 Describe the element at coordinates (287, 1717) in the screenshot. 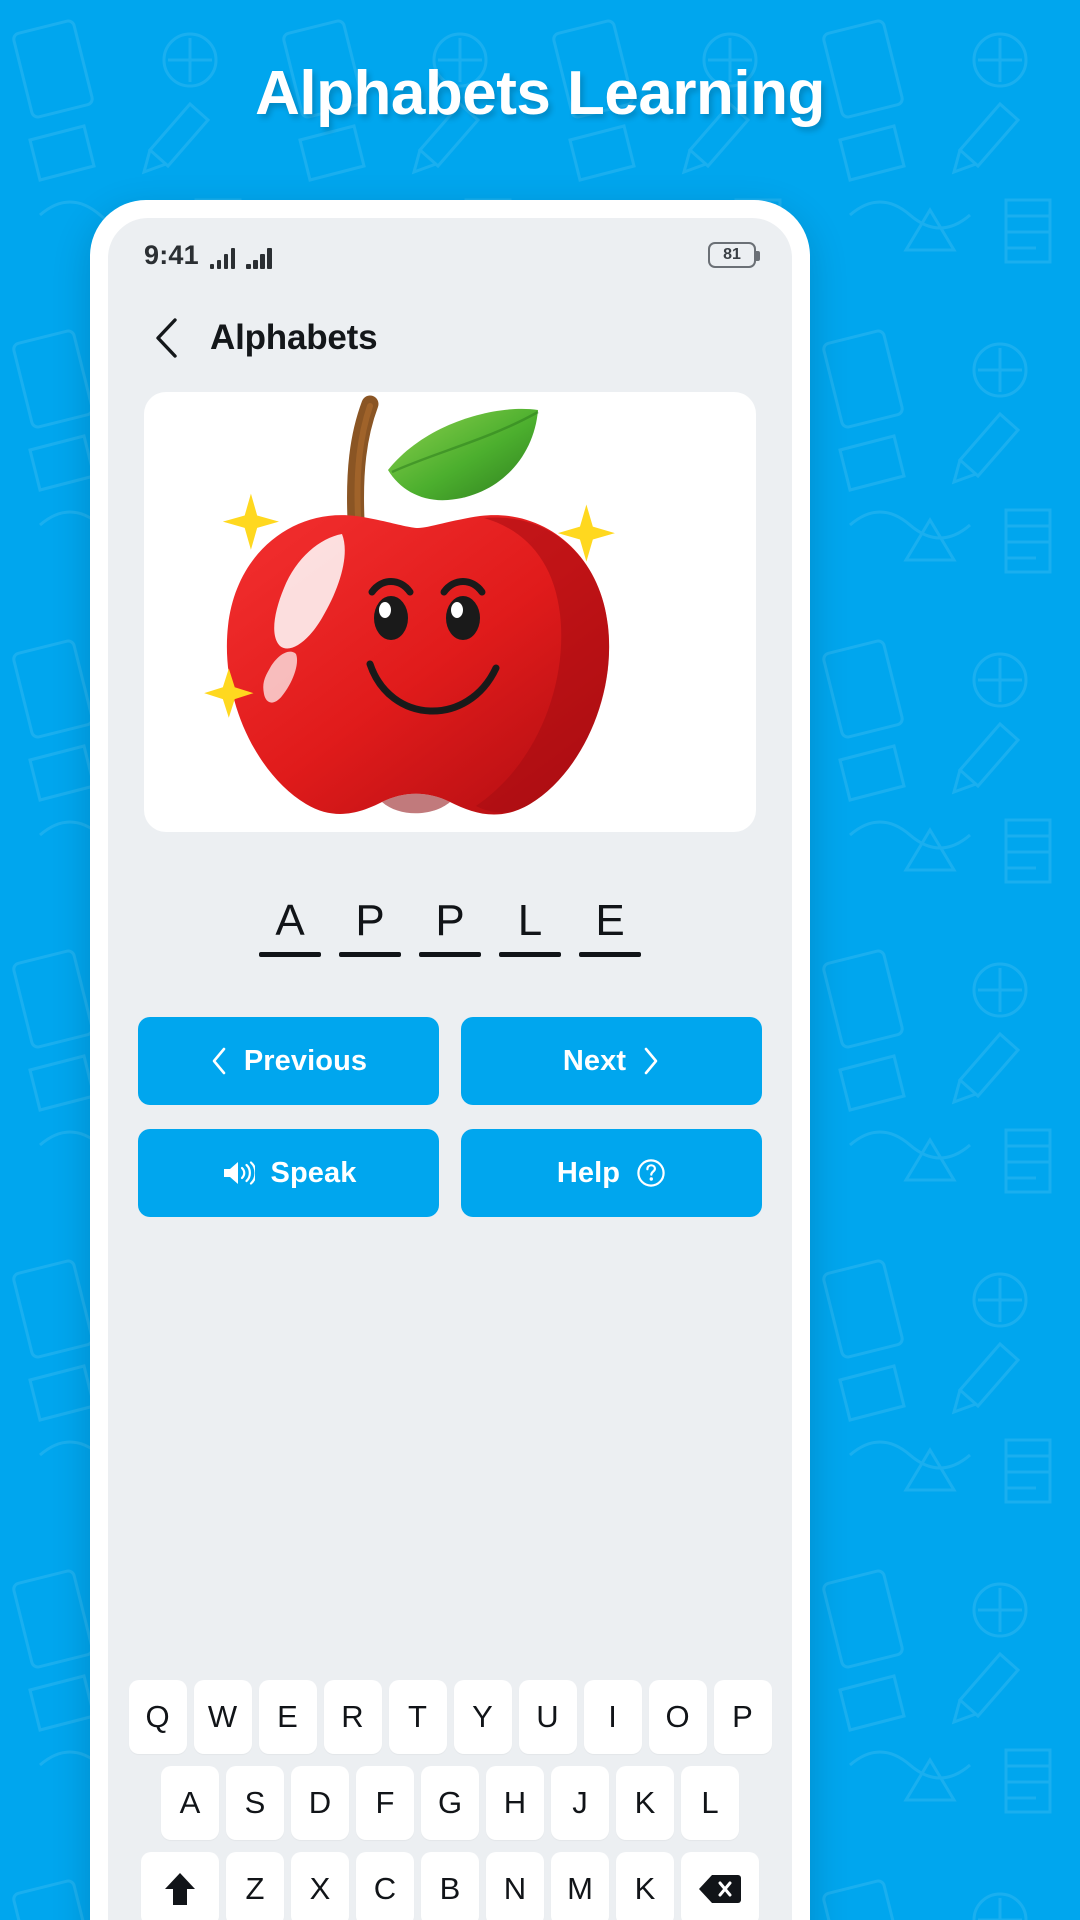

I see `key-e: E` at that location.